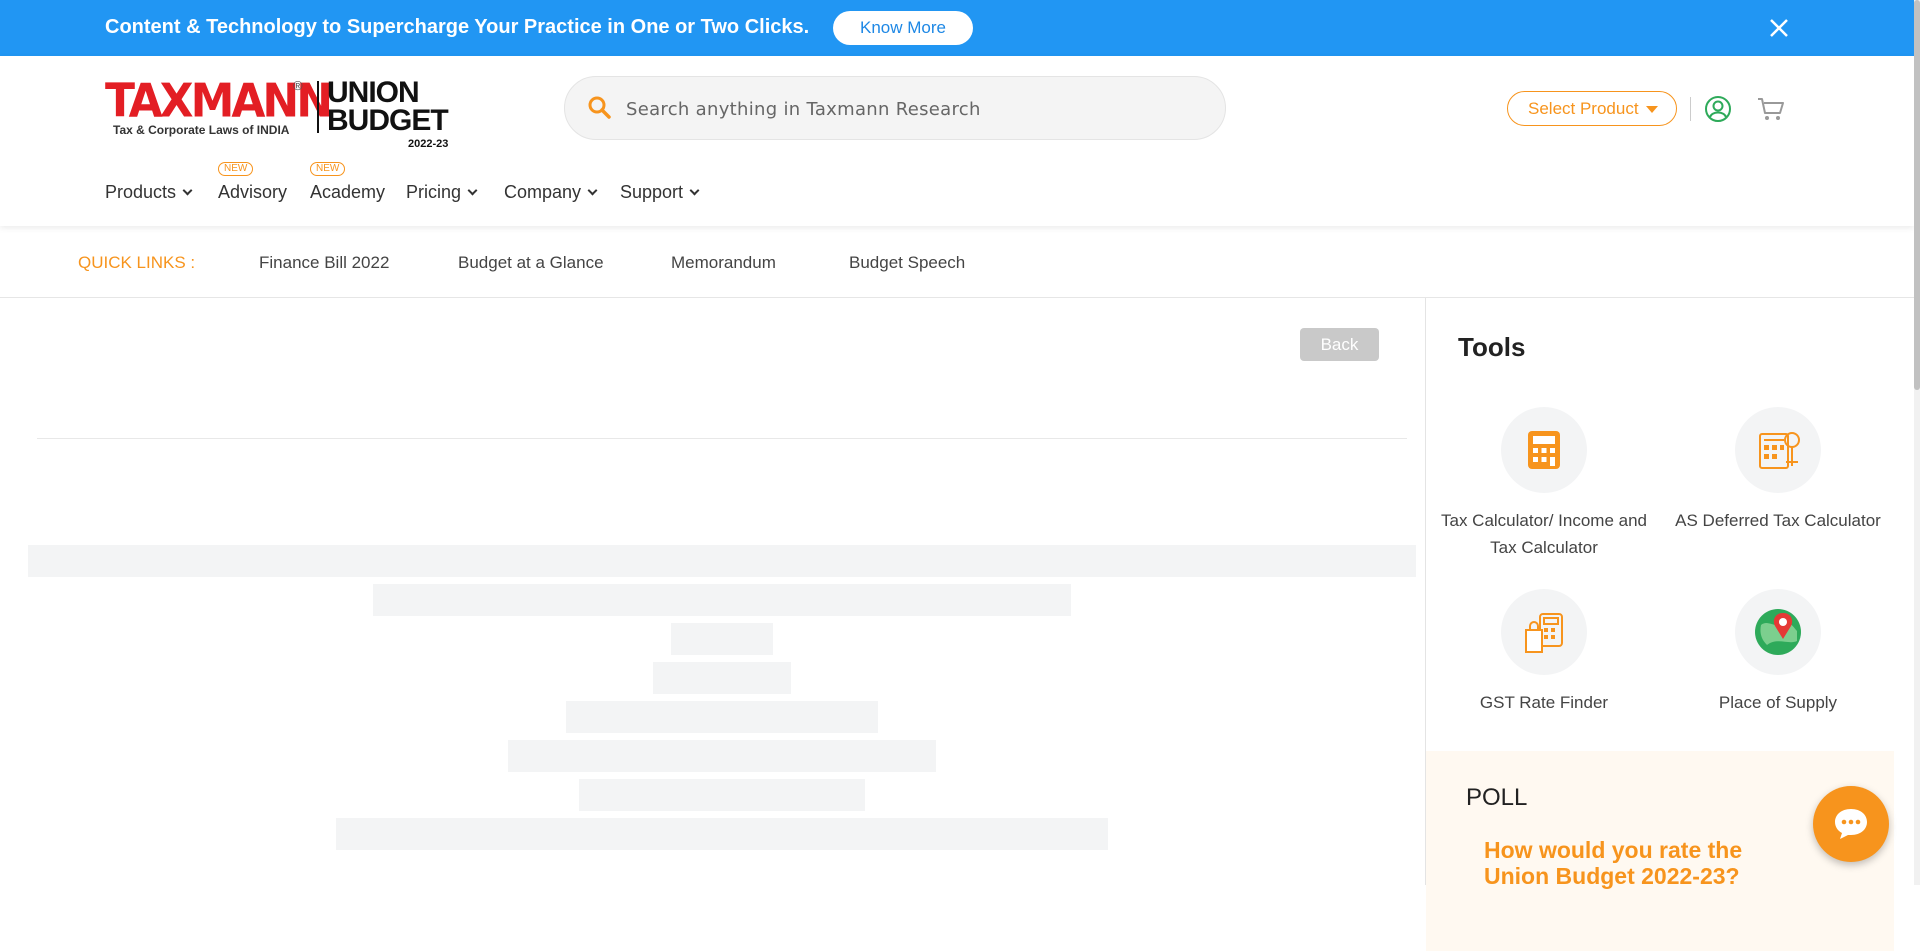  I want to click on search-input: Search anything in Taxmann Research, so click(895, 108).